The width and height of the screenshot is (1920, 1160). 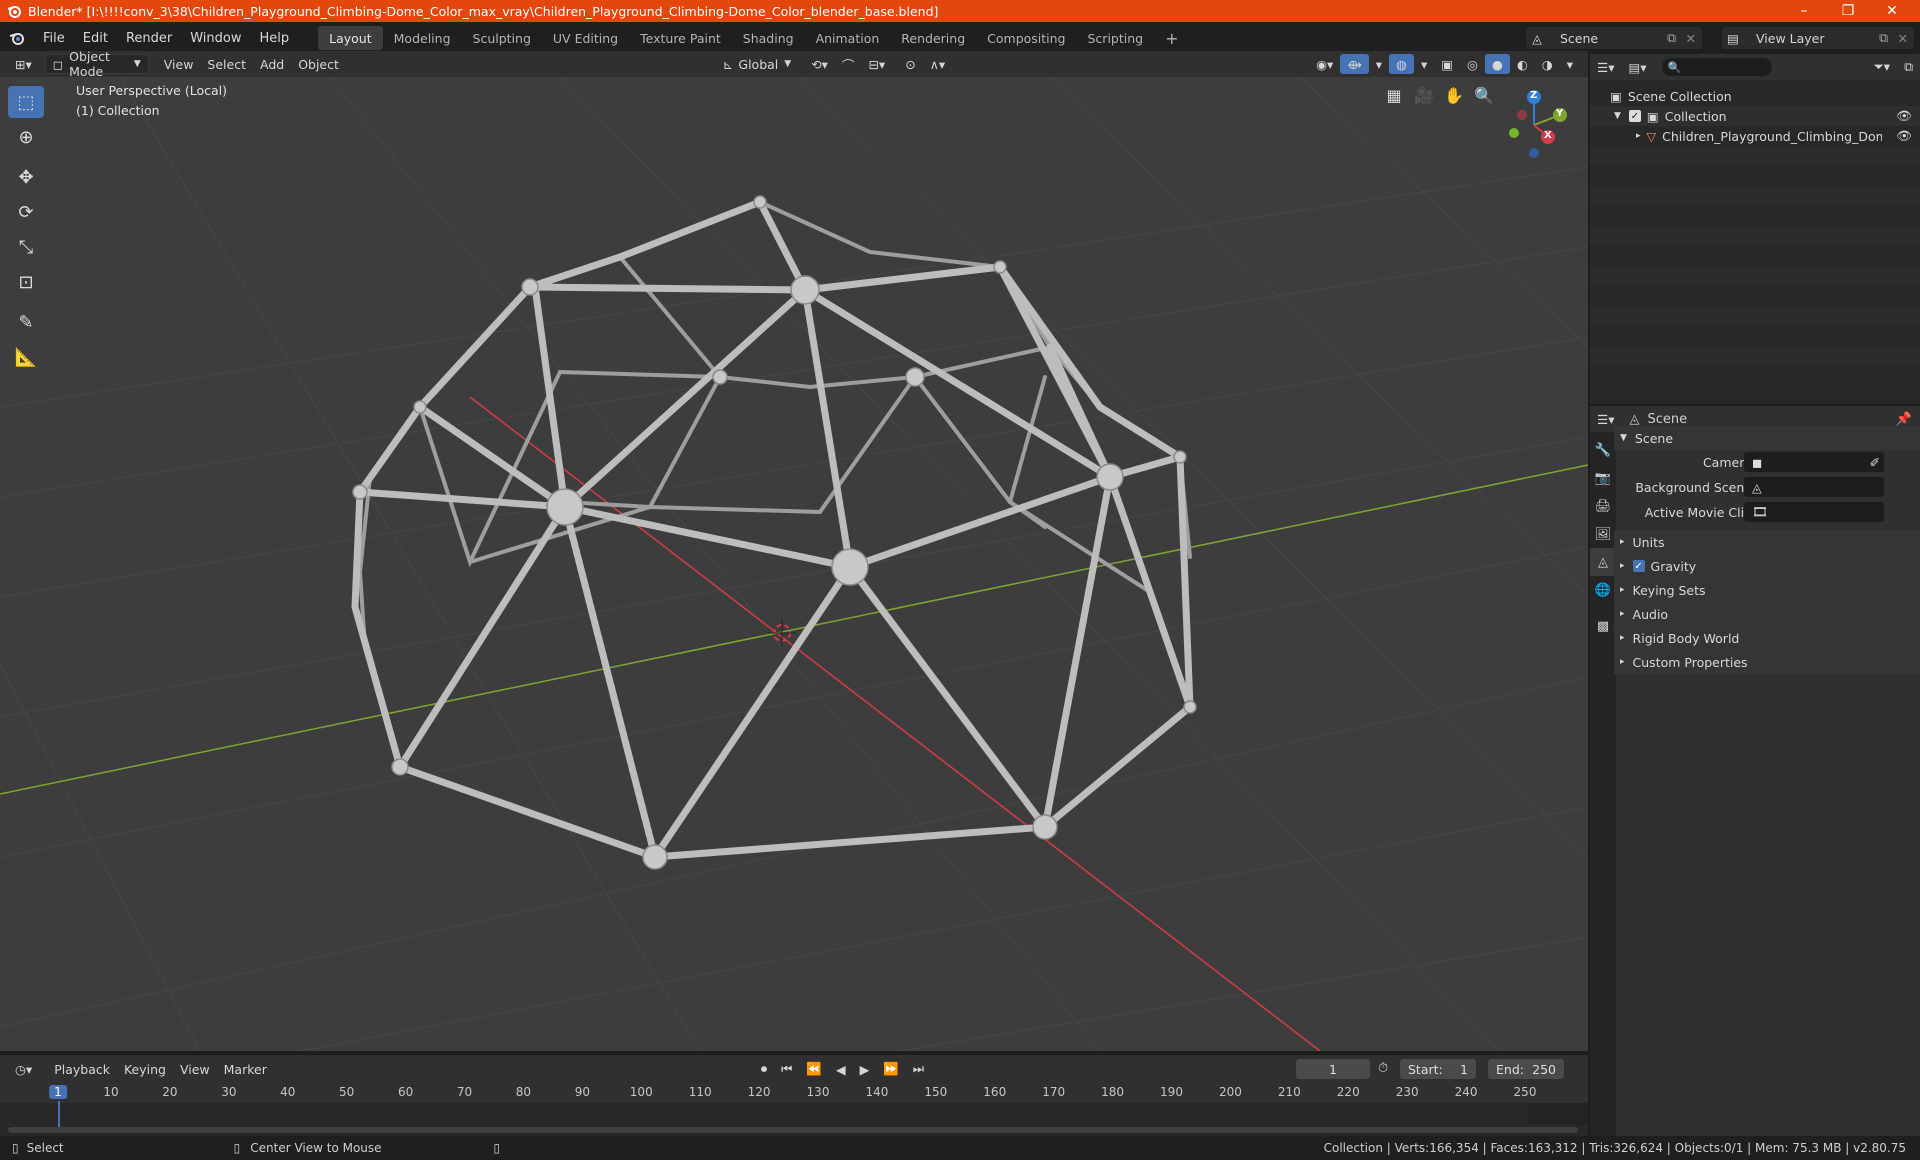 What do you see at coordinates (23, 1069) in the screenshot?
I see `timeline-editor-type-icon: ◷▾` at bounding box center [23, 1069].